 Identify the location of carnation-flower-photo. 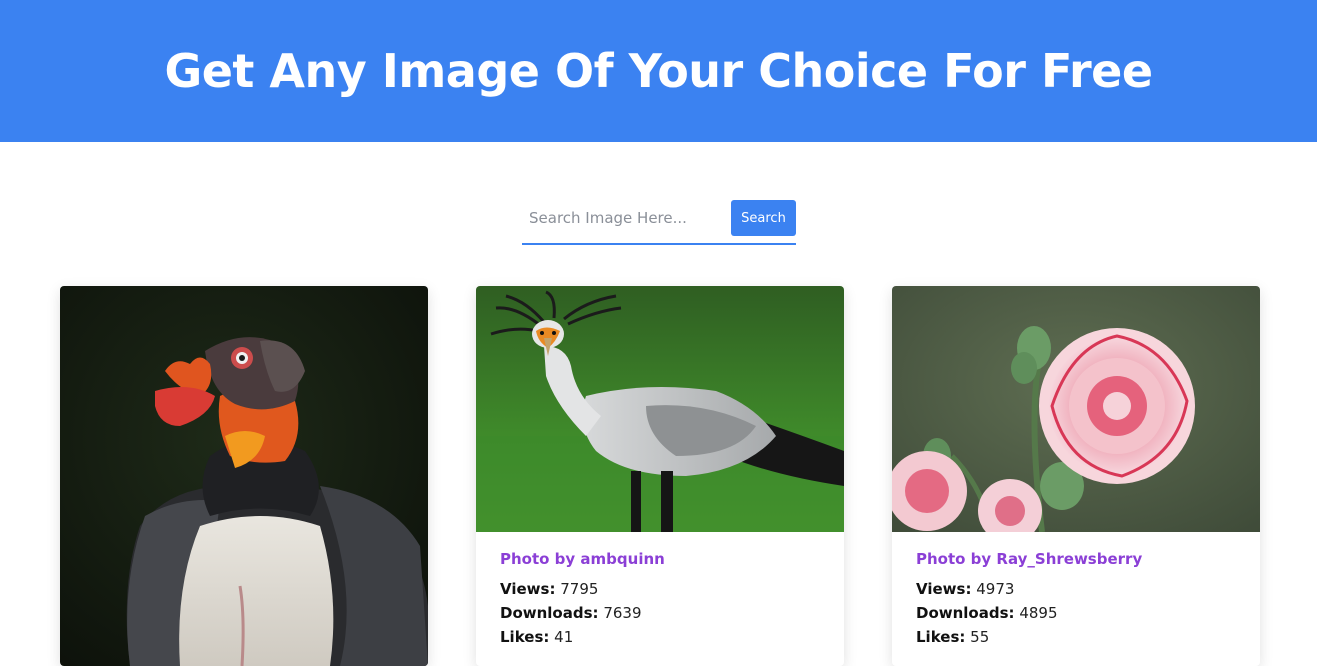
(1076, 409).